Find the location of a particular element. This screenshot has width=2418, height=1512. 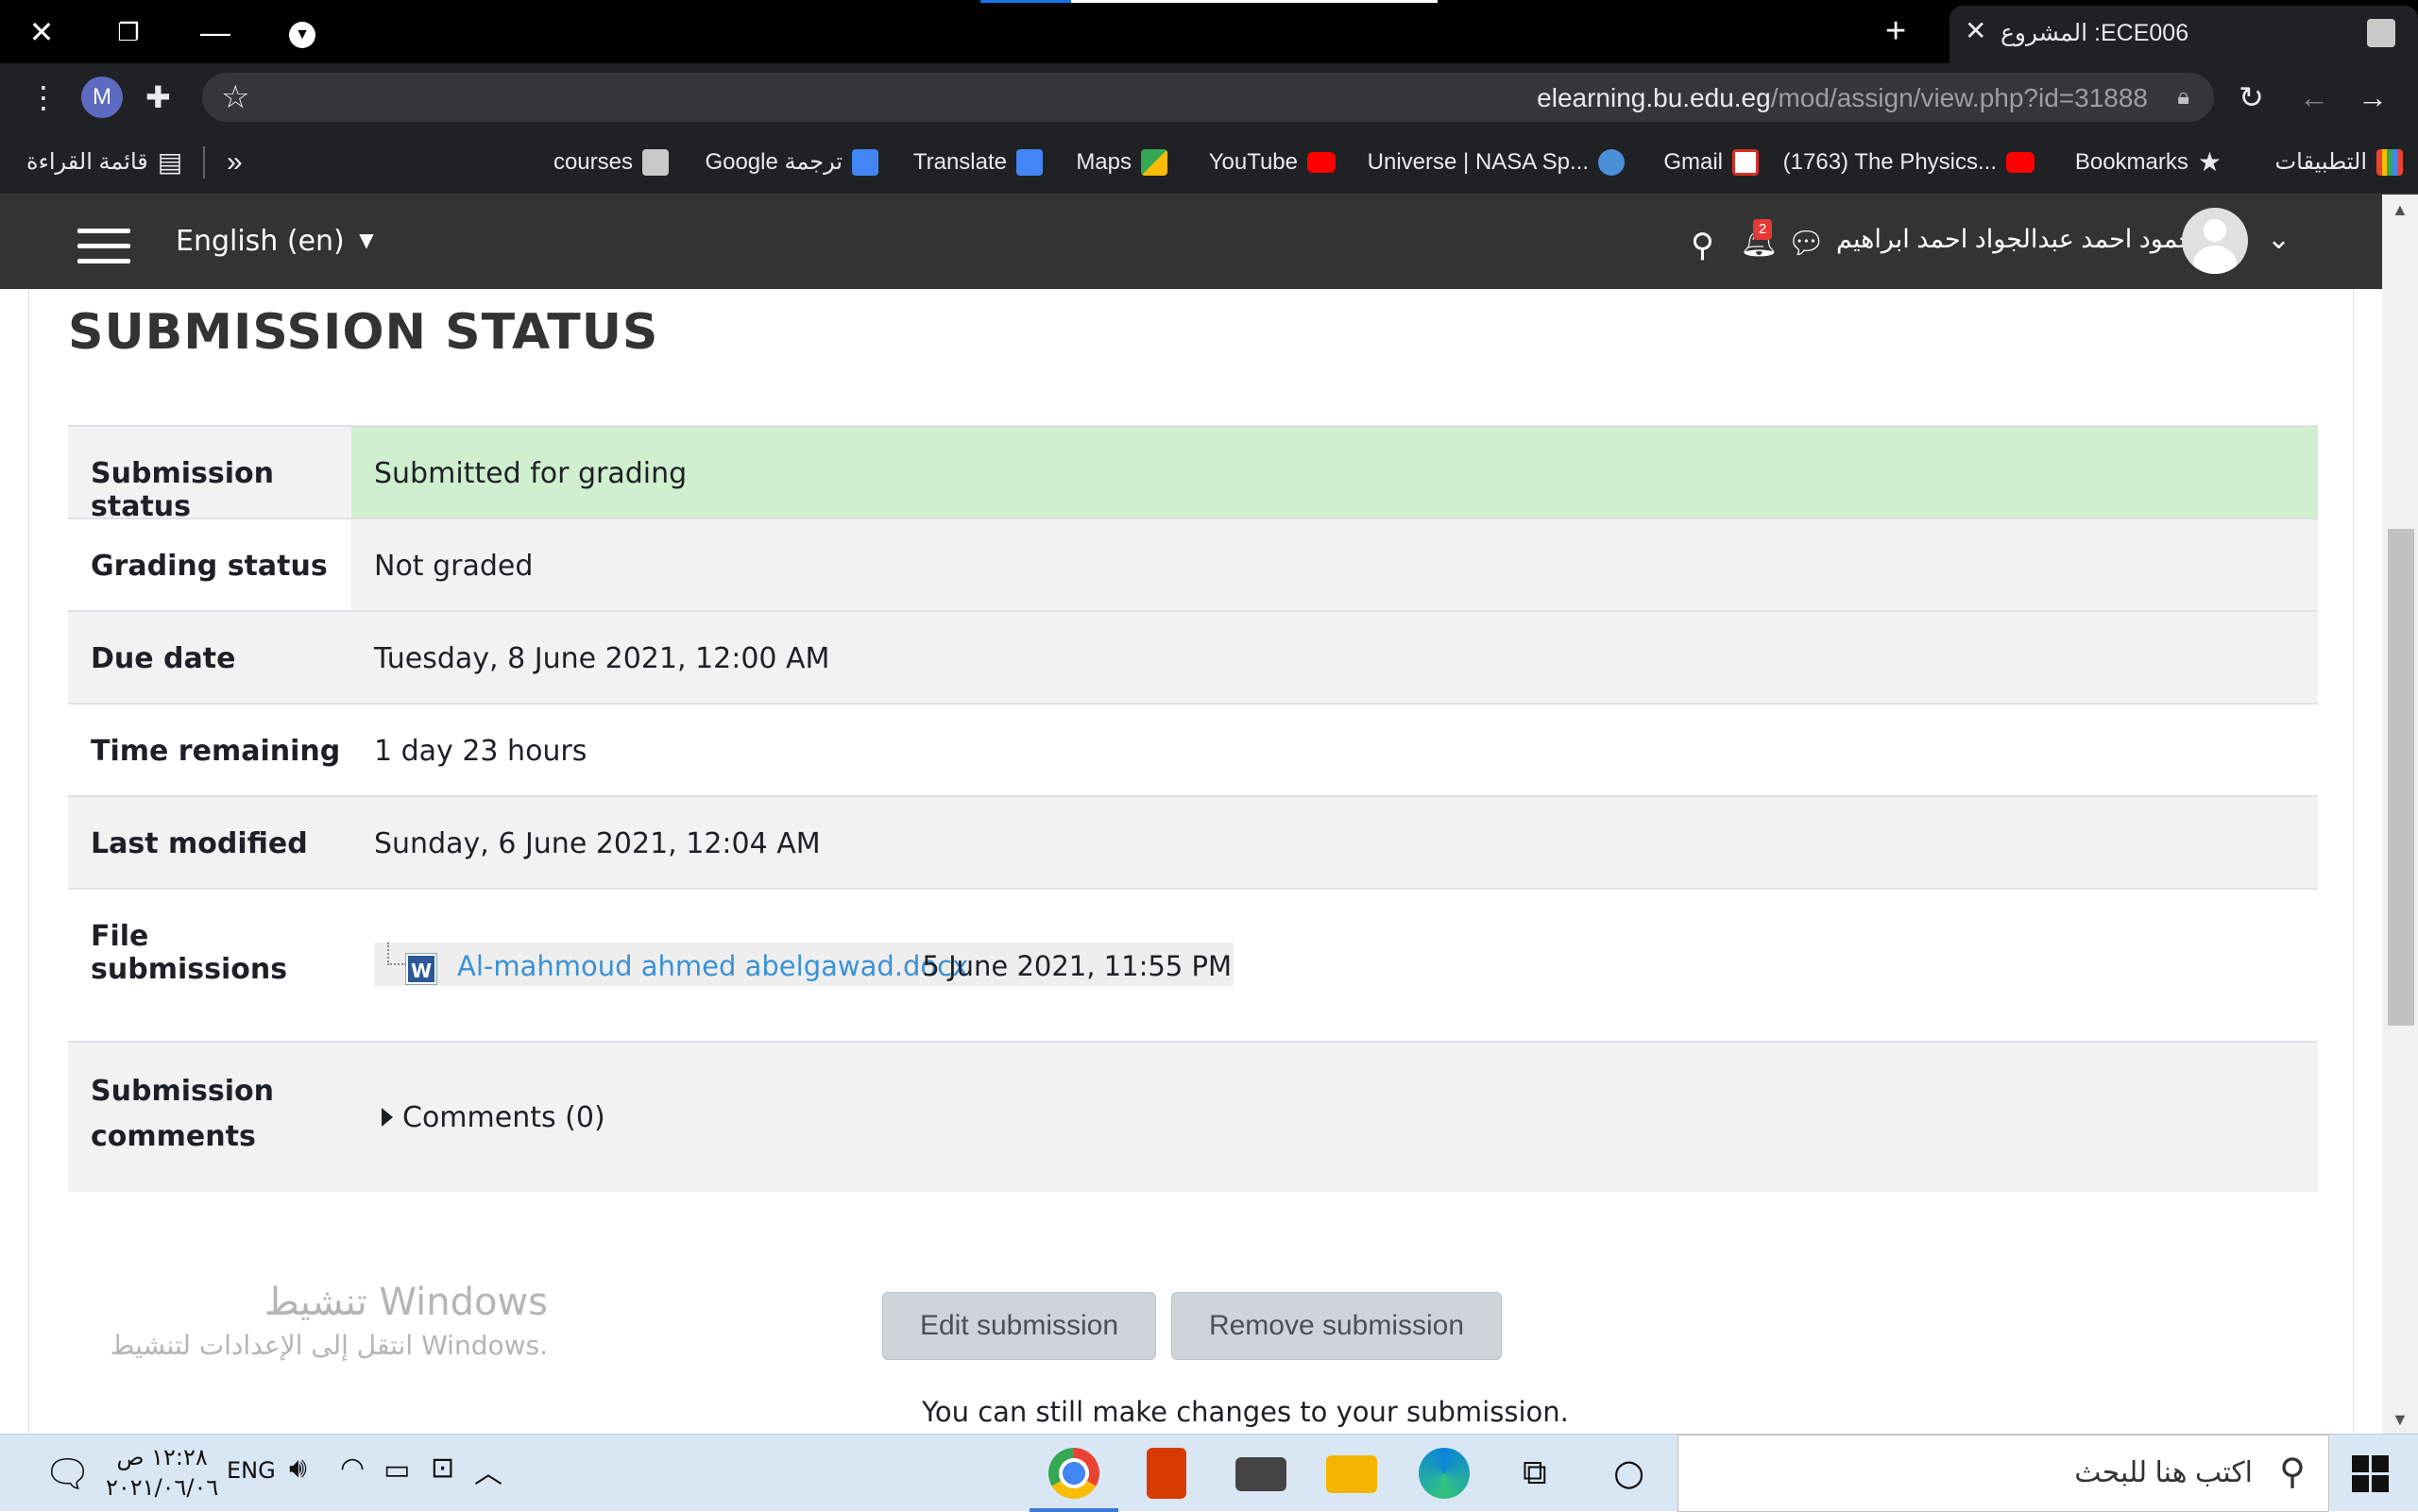

language-menu: English (en) ▼ is located at coordinates (275, 241).